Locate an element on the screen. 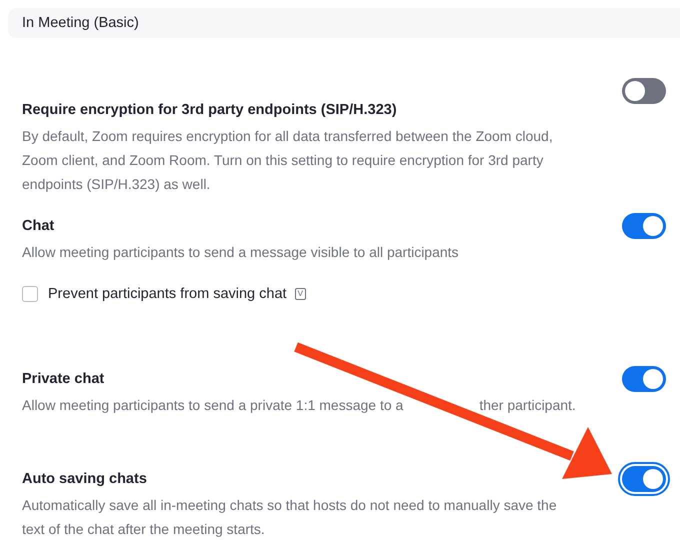 The height and width of the screenshot is (554, 680). setting-title: Private chat is located at coordinates (64, 379).